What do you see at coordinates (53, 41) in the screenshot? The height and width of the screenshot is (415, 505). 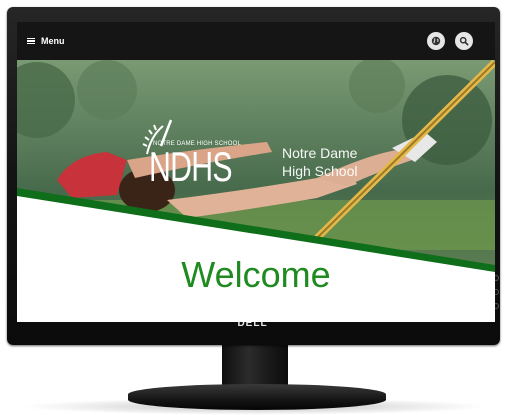 I see `menu-label: Menu` at bounding box center [53, 41].